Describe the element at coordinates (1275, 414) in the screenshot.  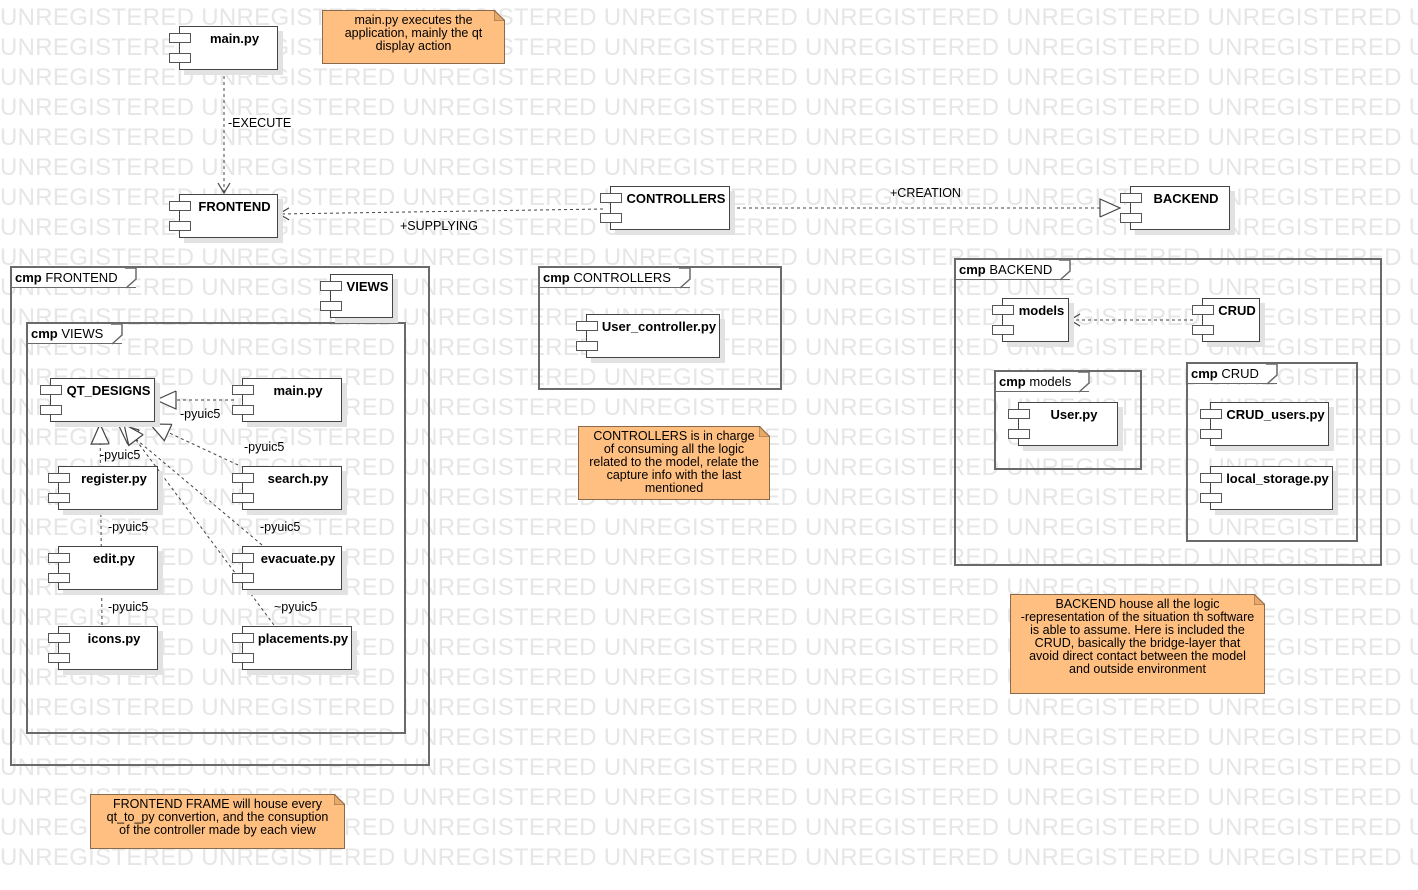
I see `component-name: CRUD_users.py` at that location.